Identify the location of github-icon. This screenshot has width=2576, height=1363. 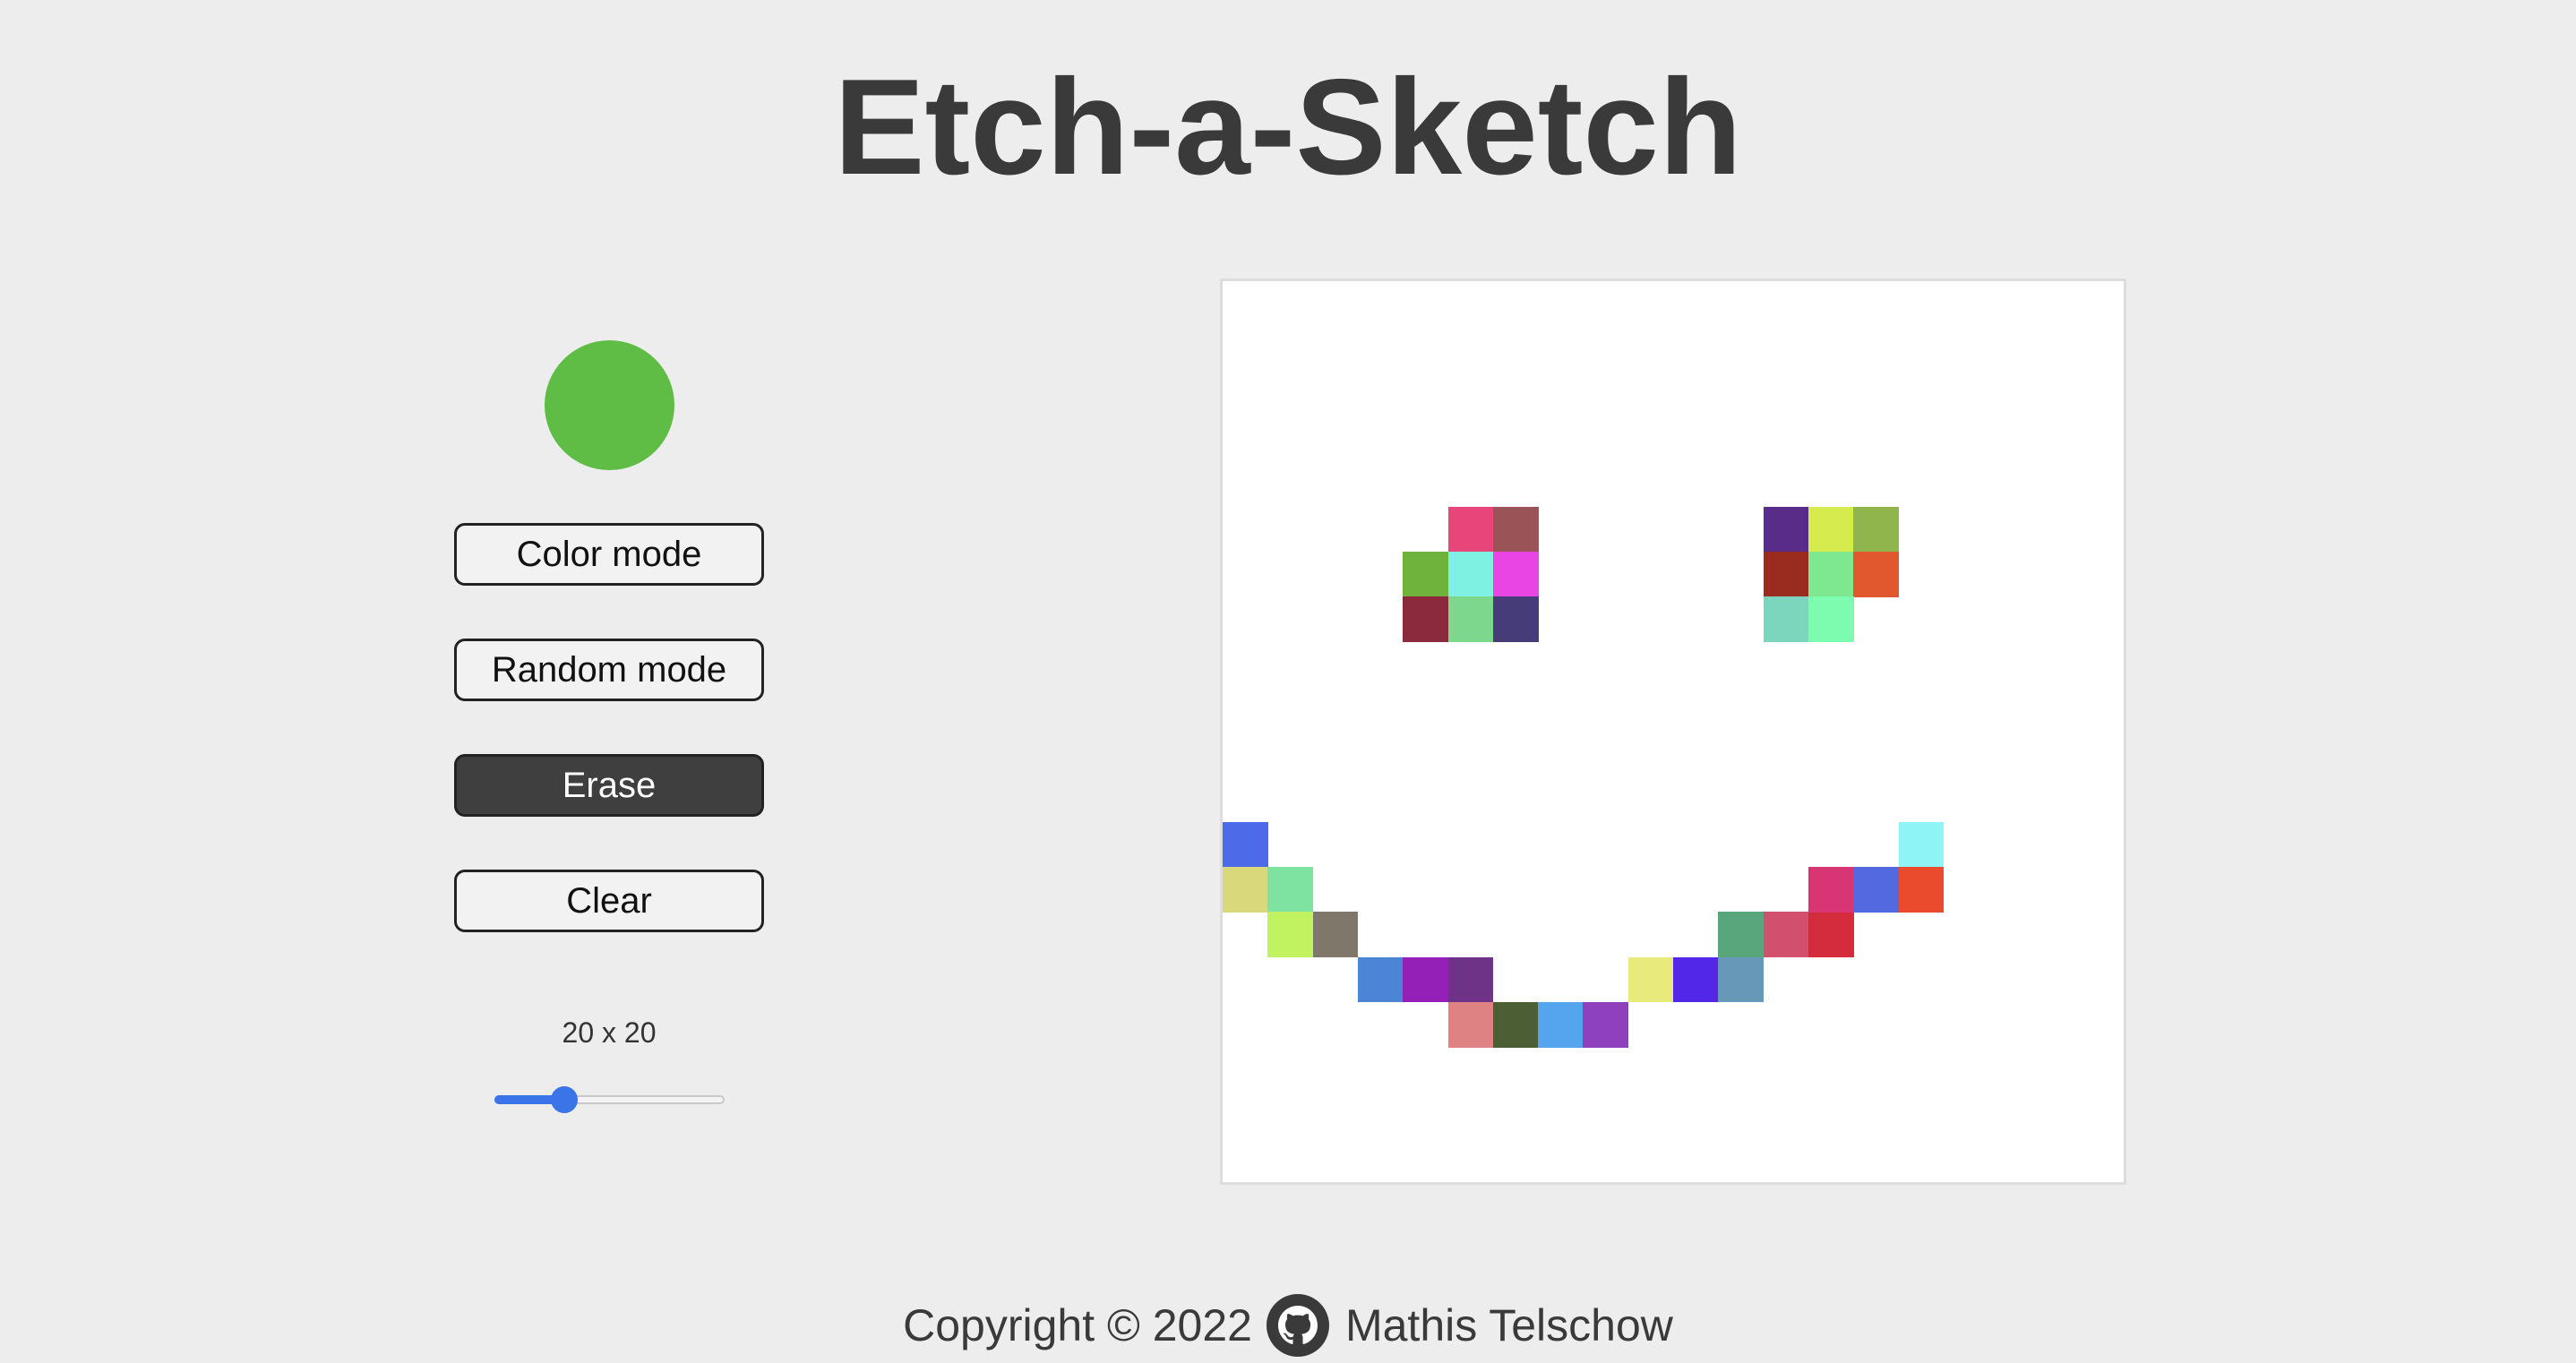
(1297, 1325).